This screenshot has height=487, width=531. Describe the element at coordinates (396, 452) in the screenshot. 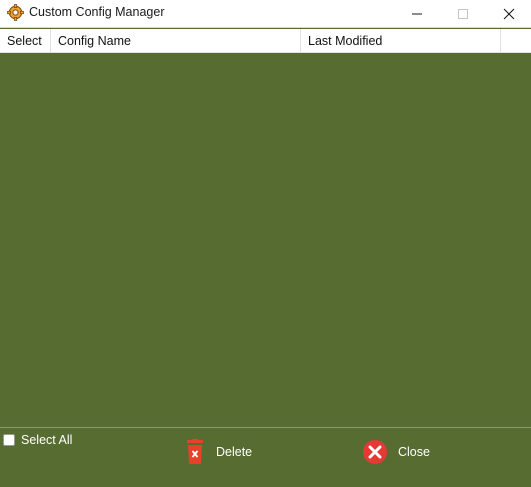

I see `close-button: Close` at that location.